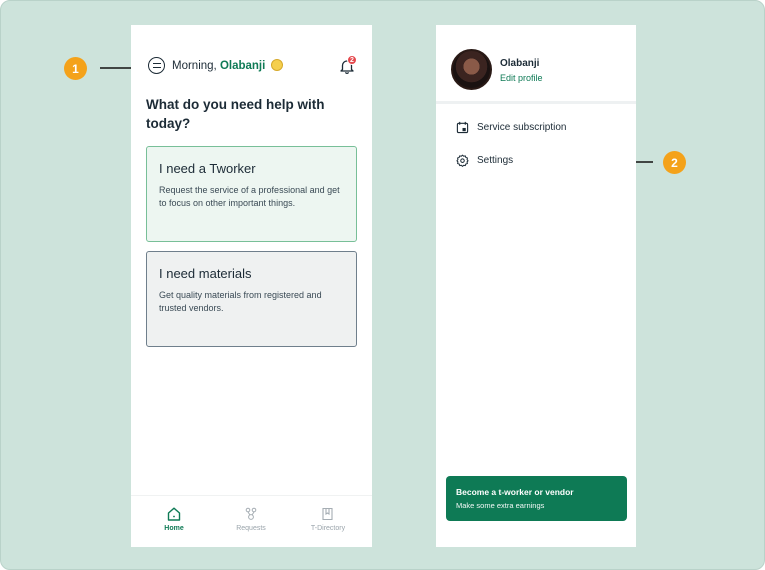  I want to click on requests-icon, so click(251, 513).